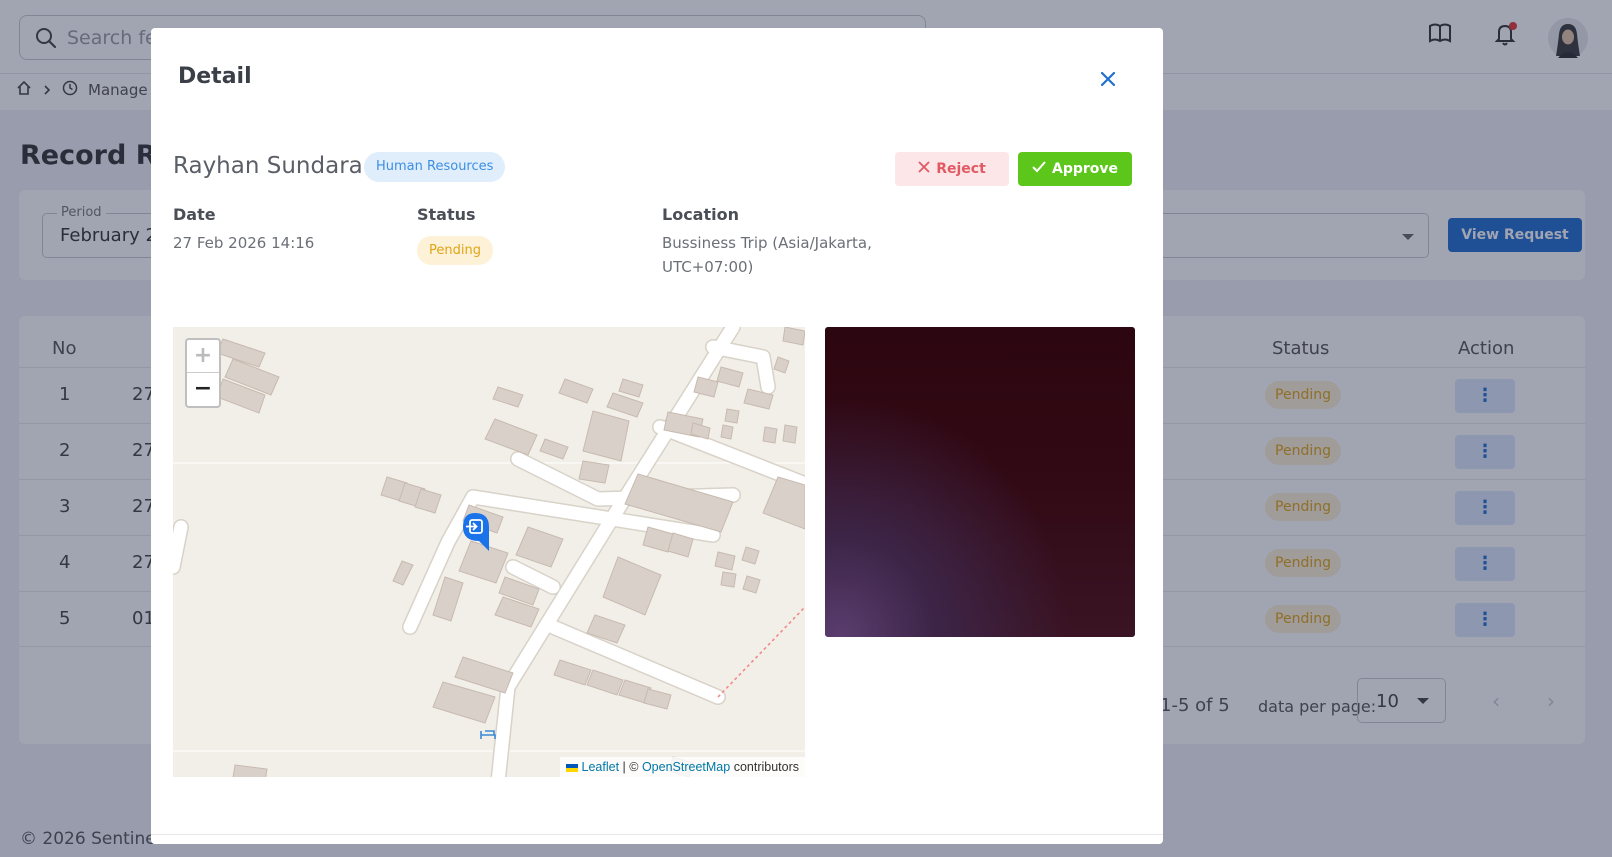  I want to click on reject-button: Reject, so click(952, 169).